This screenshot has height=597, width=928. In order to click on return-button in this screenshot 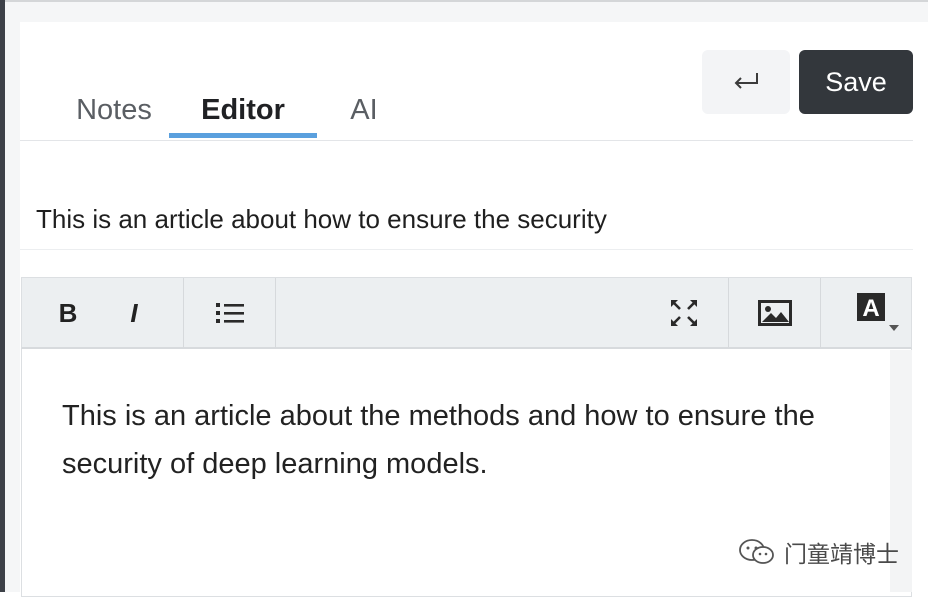, I will do `click(746, 82)`.